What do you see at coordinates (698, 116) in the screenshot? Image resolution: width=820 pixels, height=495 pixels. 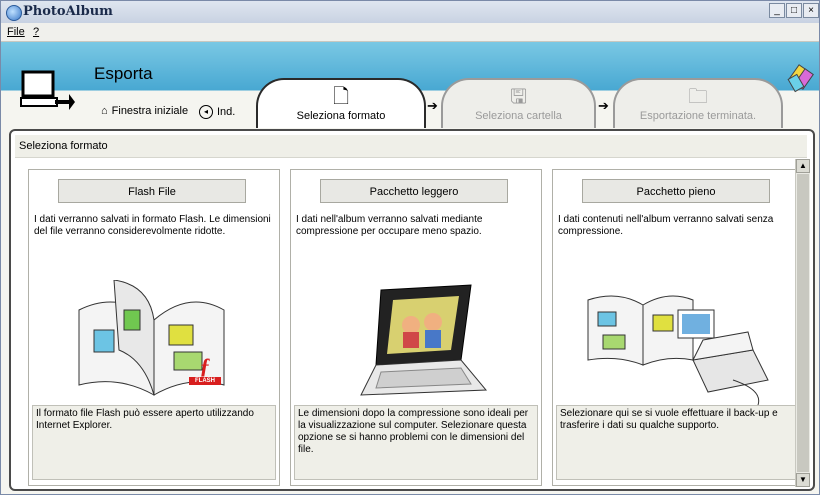 I see `step-label: Esportazione terminata.` at bounding box center [698, 116].